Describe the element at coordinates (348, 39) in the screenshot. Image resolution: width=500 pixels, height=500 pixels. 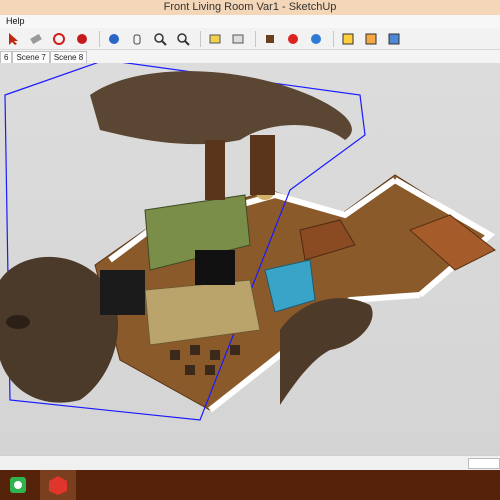
I see `layers-icon` at that location.